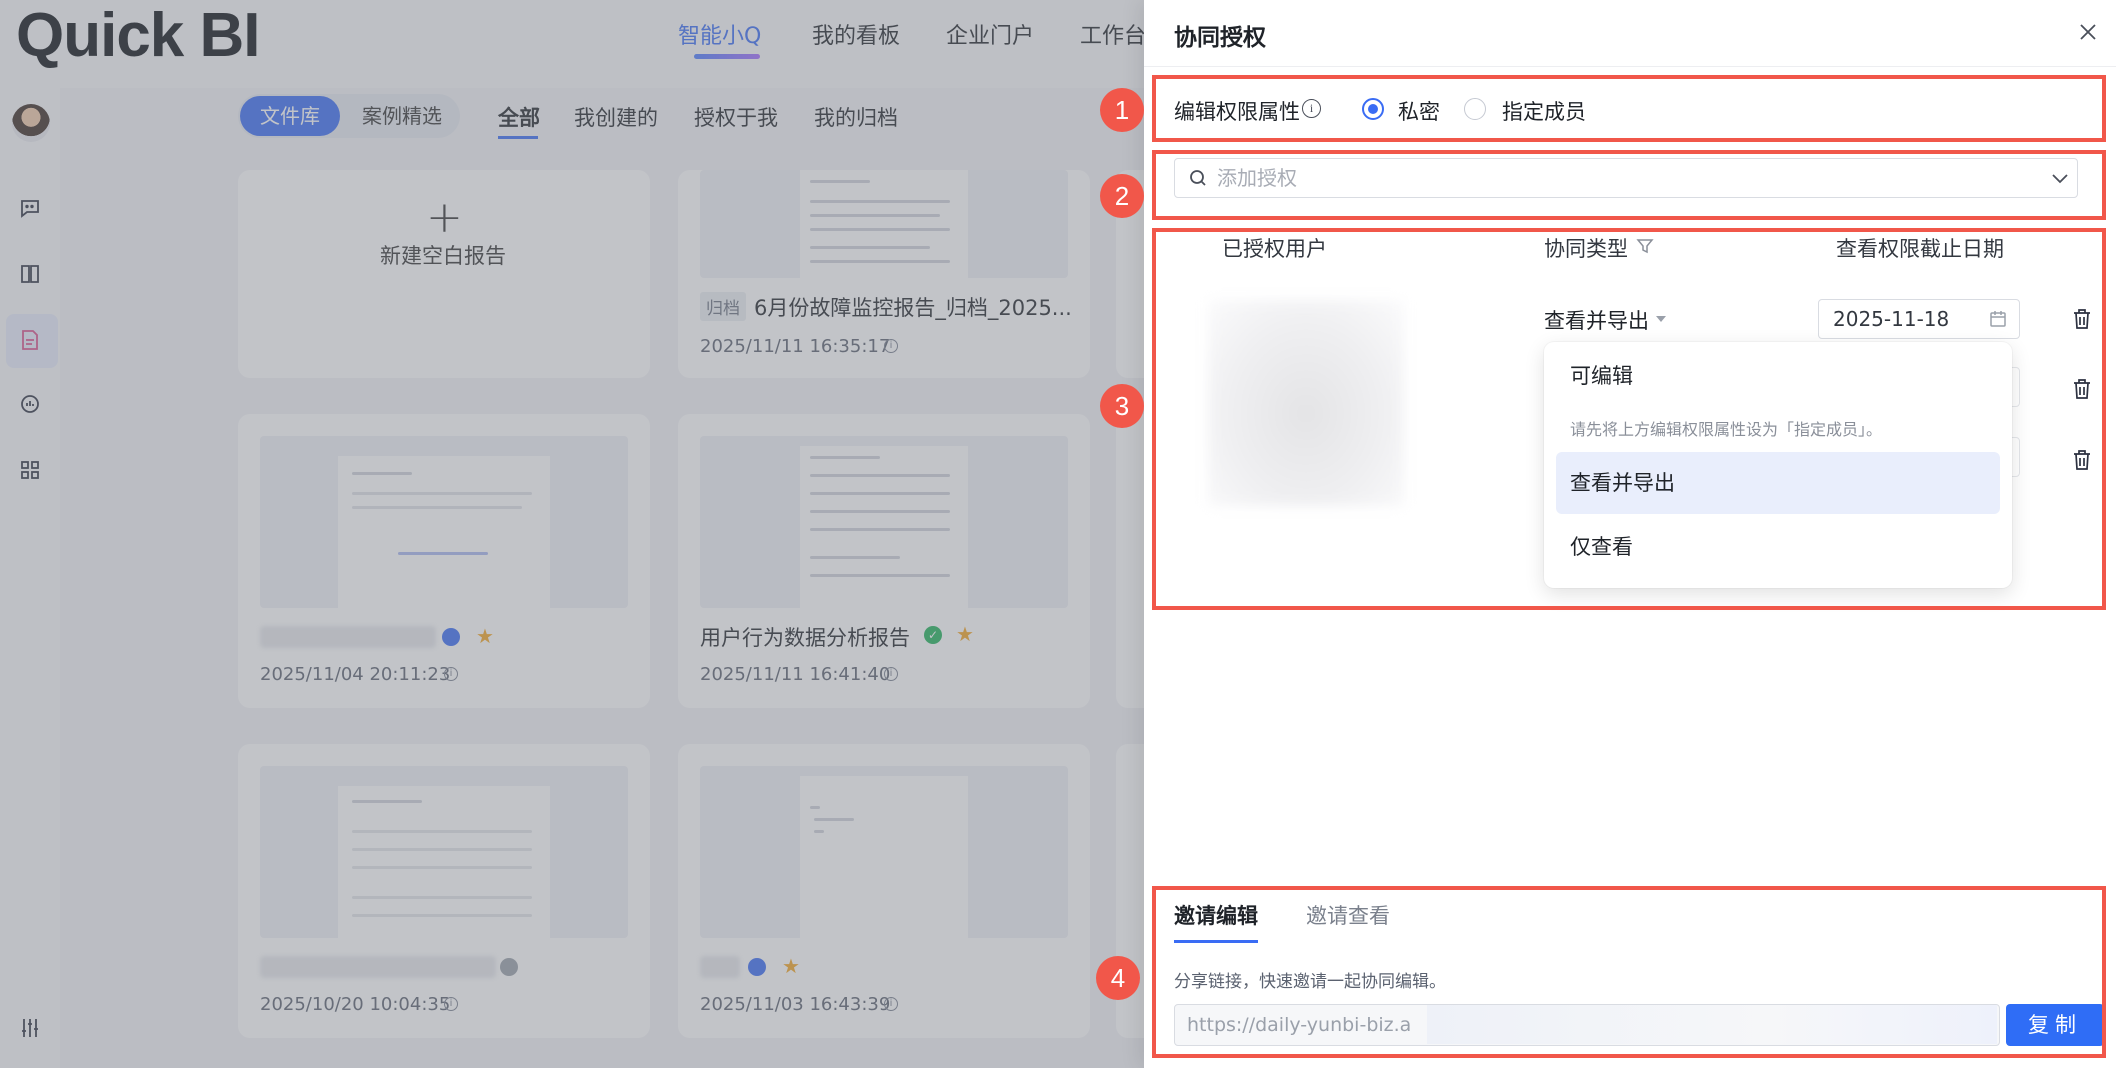  What do you see at coordinates (1118, 978) in the screenshot?
I see `annotation-marker-4: 4` at bounding box center [1118, 978].